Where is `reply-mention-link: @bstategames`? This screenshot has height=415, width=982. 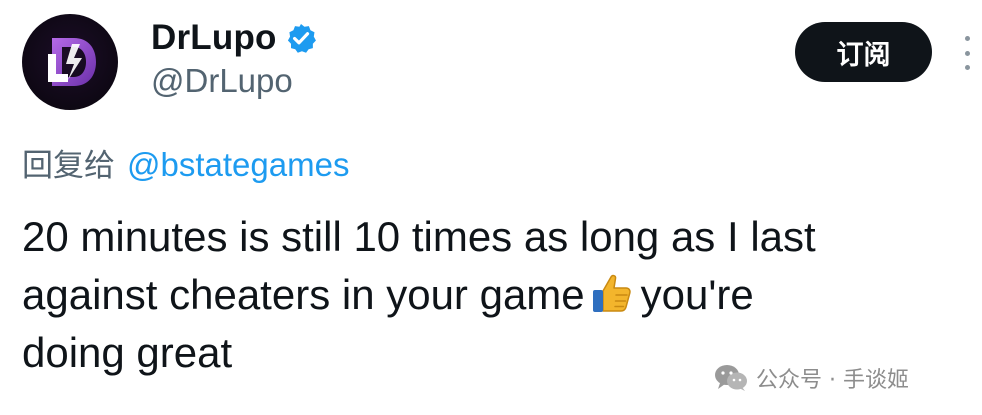
reply-mention-link: @bstategames is located at coordinates (238, 164).